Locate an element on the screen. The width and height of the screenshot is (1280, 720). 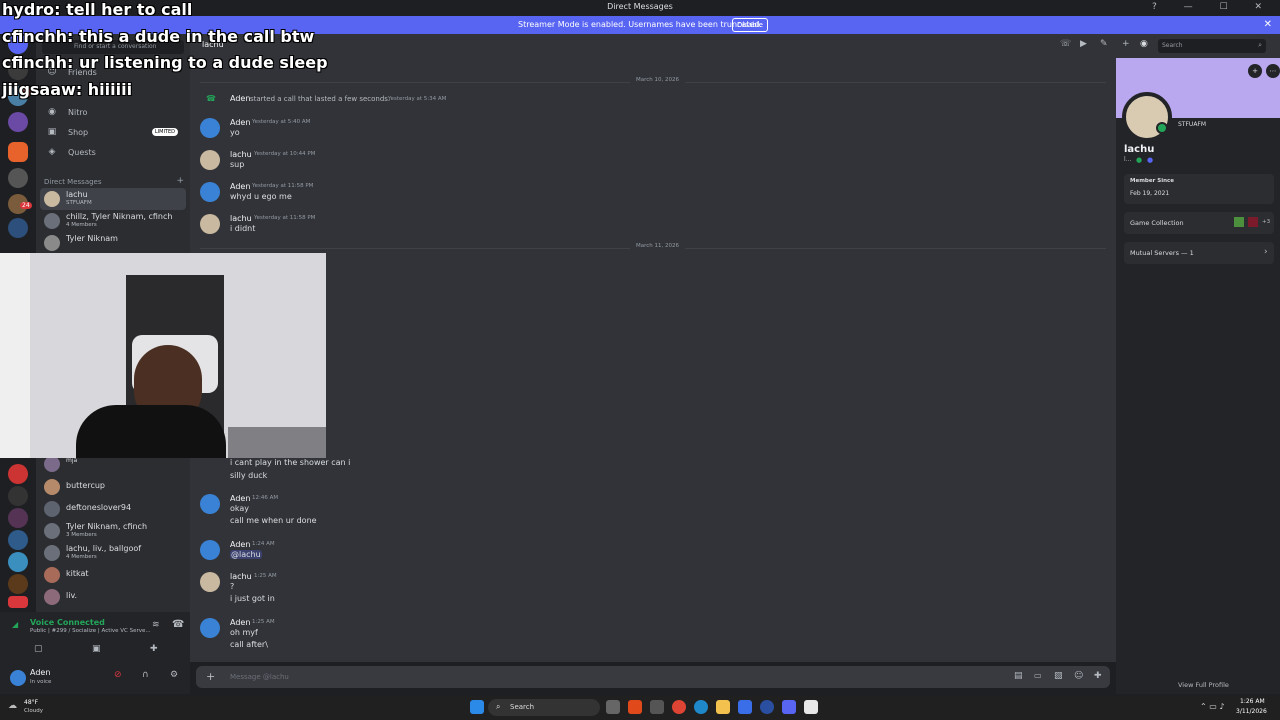
start-button is located at coordinates (477, 707).